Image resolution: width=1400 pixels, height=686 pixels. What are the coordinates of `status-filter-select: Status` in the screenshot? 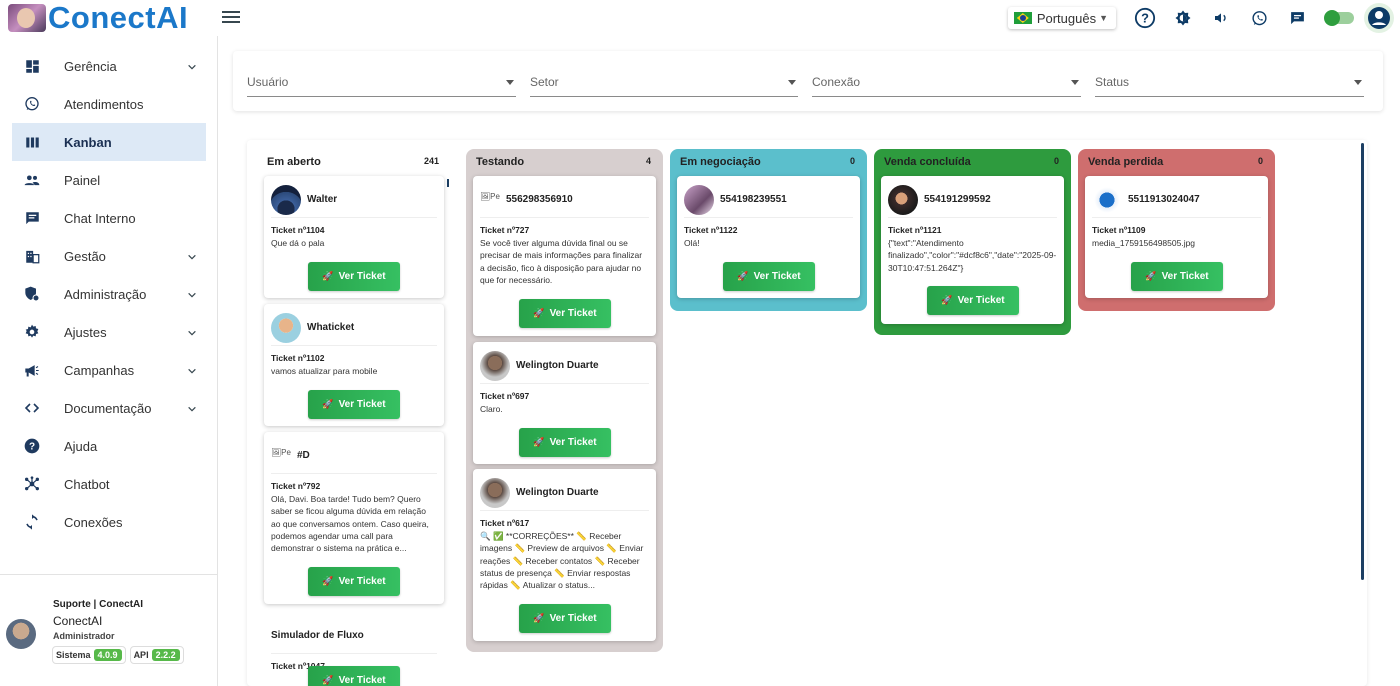 It's located at (1229, 86).